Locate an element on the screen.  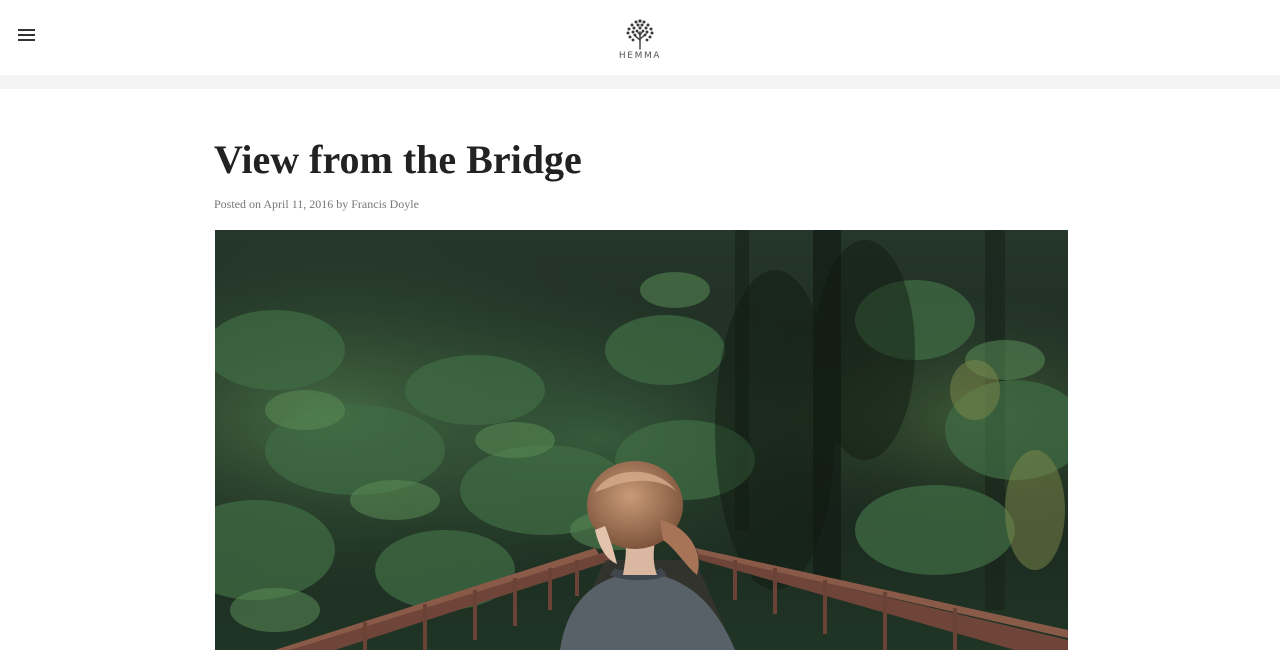
hamburger-menu-icon is located at coordinates (27, 35).